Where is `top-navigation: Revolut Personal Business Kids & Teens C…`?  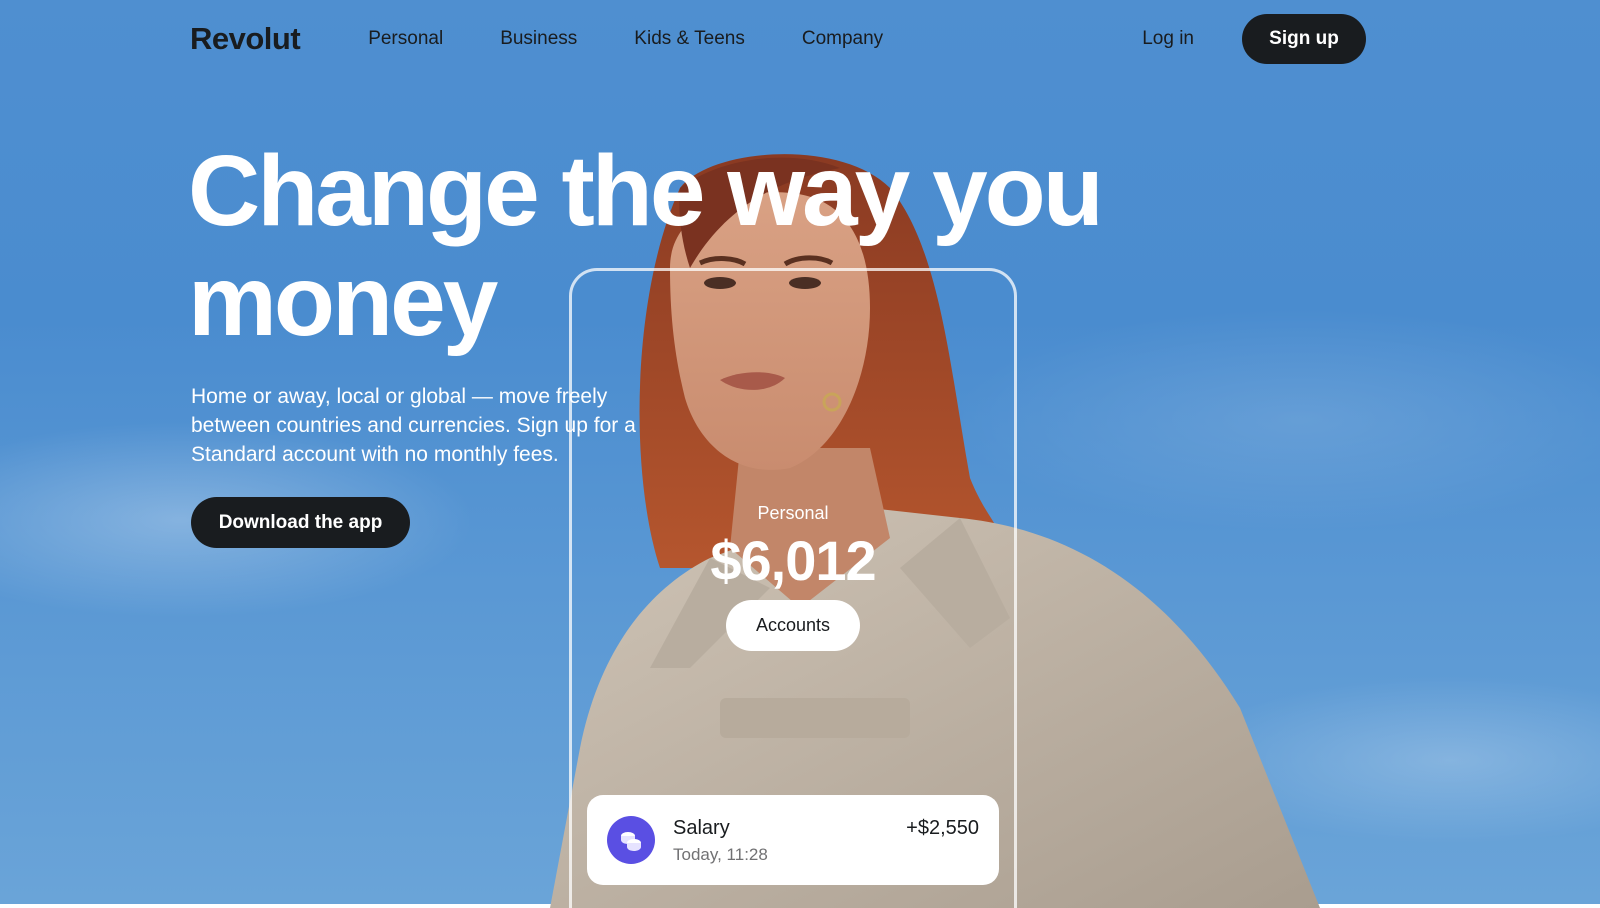
top-navigation: Revolut Personal Business Kids & Teens C… is located at coordinates (778, 39).